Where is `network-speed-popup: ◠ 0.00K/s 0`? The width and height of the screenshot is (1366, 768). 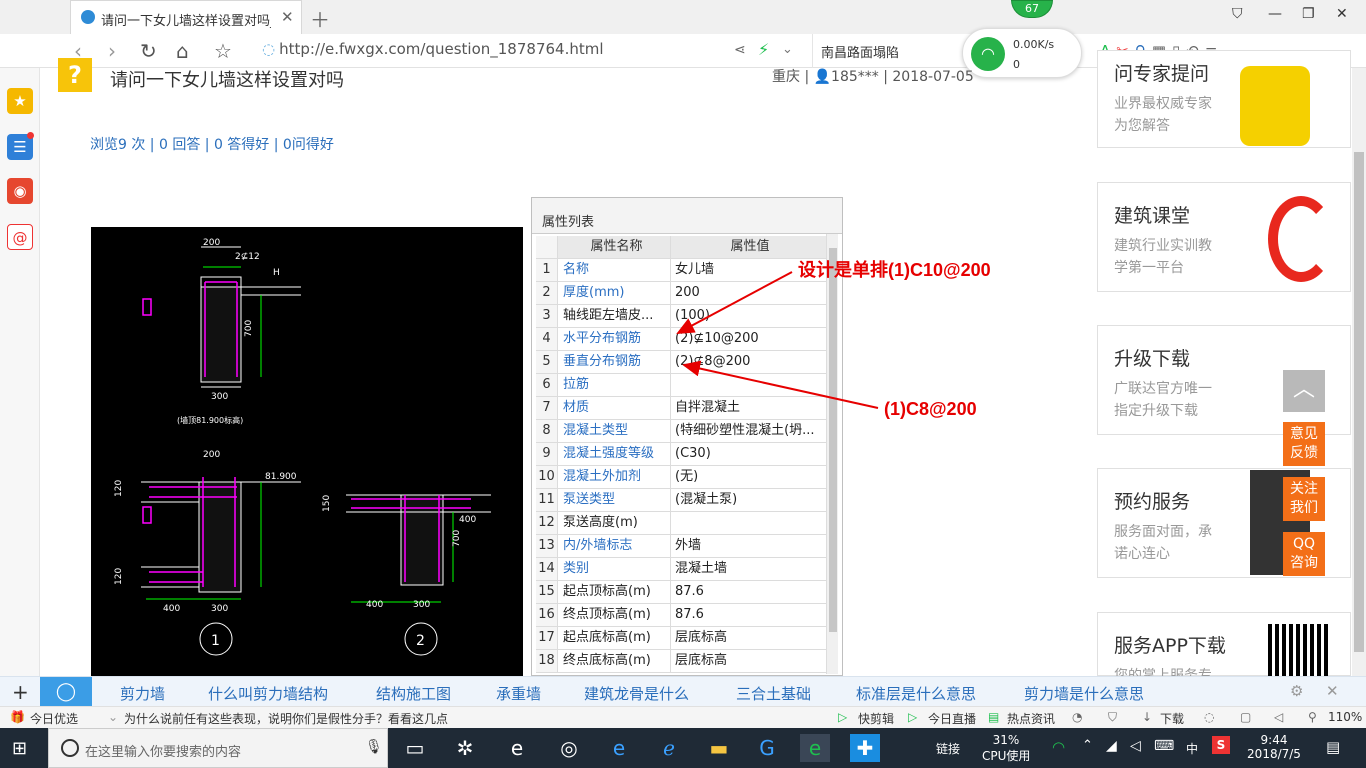 network-speed-popup: ◠ 0.00K/s 0 is located at coordinates (1022, 53).